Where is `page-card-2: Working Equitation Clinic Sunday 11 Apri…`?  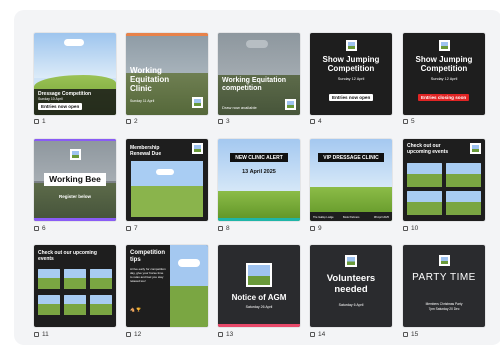
page-card-2: Working Equitation Clinic Sunday 11 Apri… is located at coordinates (167, 74).